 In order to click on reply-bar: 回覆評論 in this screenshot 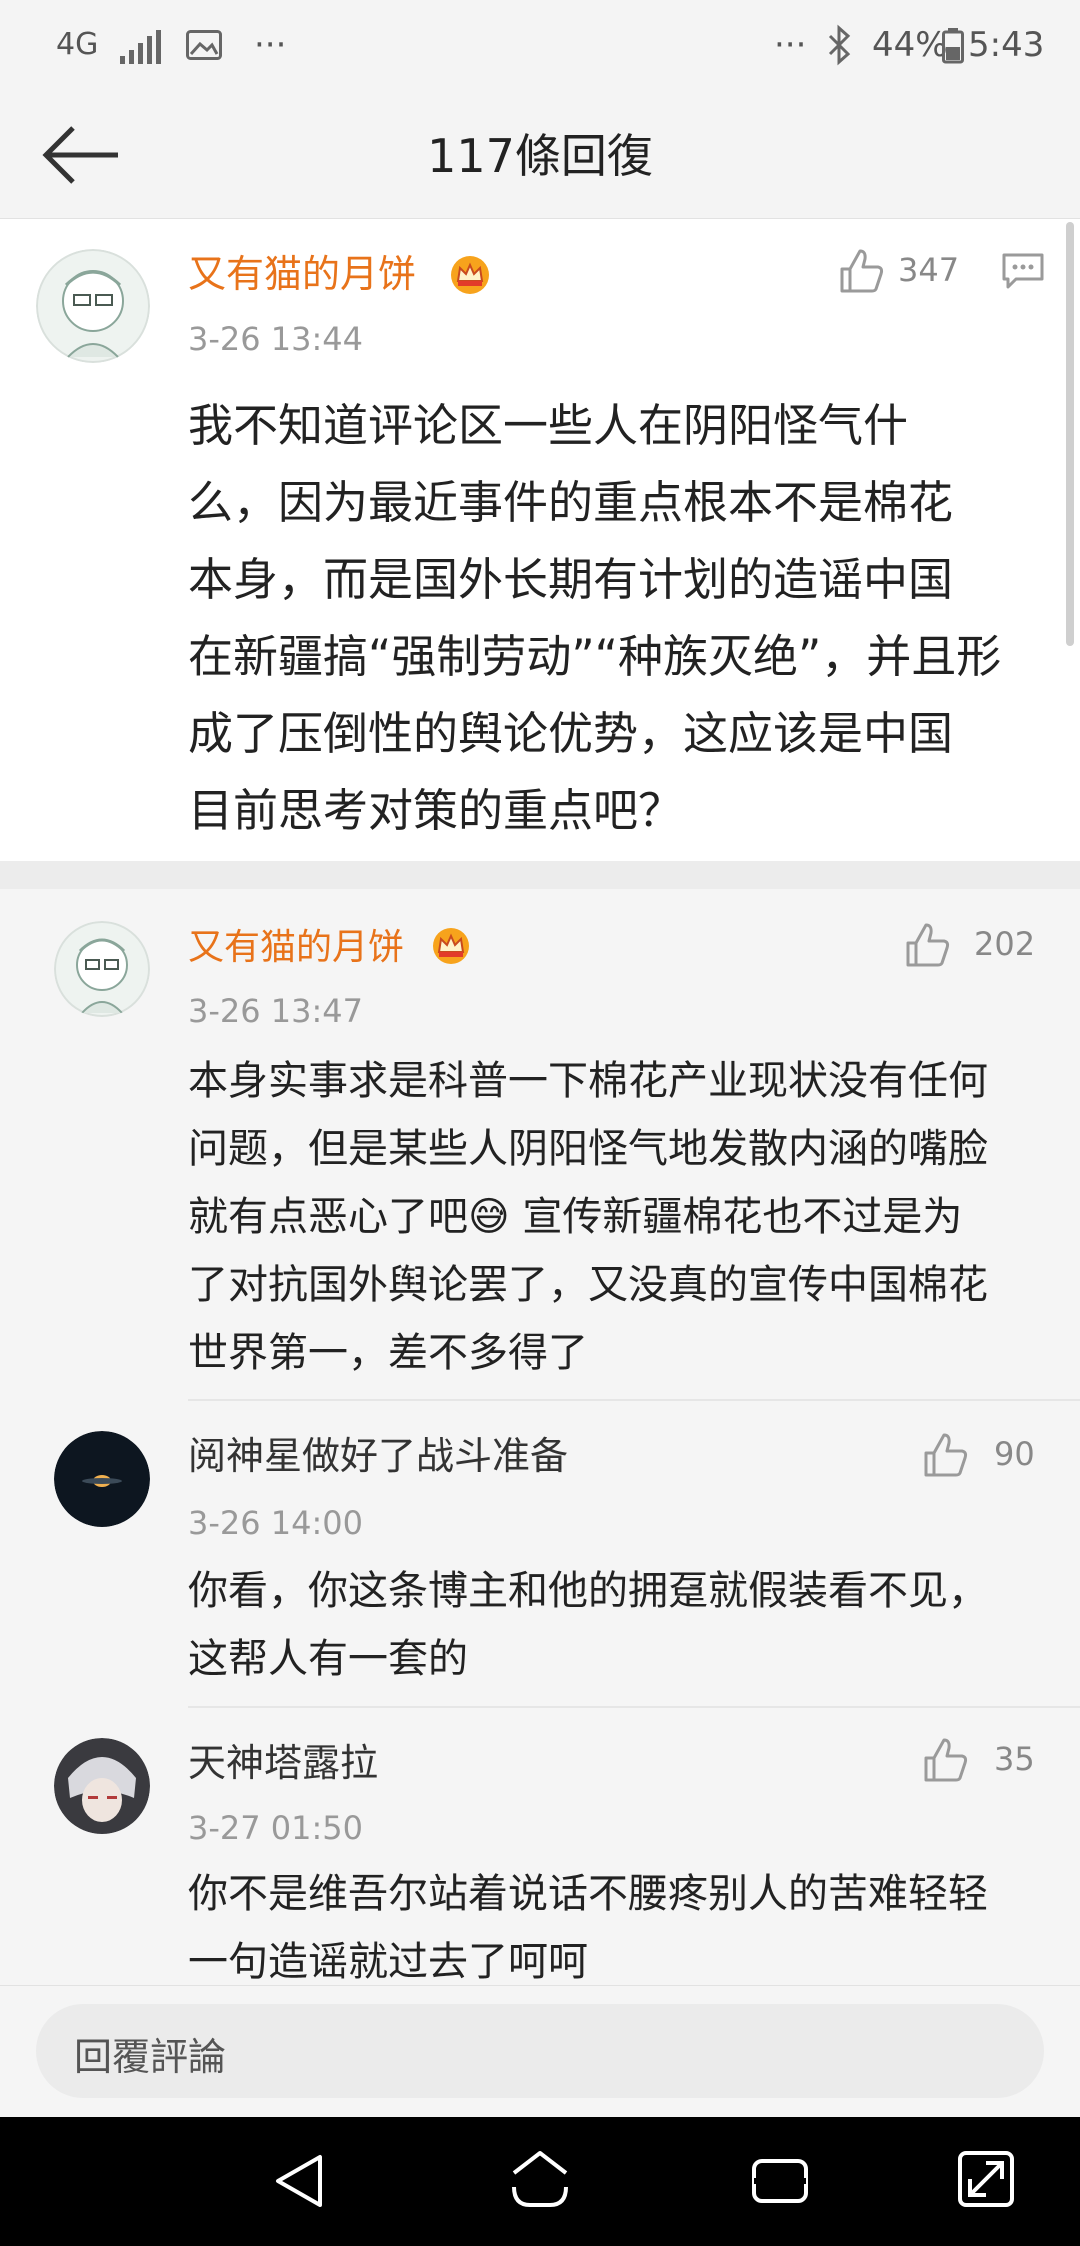, I will do `click(540, 2051)`.